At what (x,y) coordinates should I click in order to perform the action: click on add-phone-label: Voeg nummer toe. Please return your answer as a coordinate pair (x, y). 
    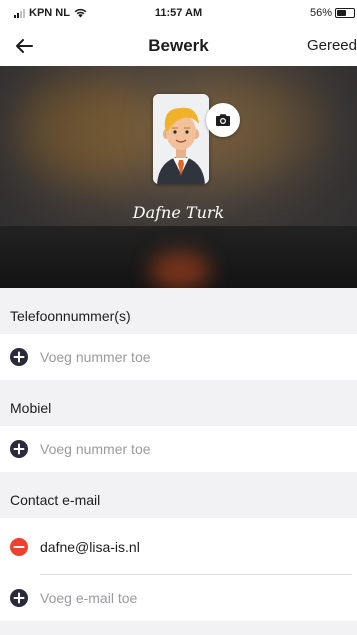
    Looking at the image, I should click on (95, 357).